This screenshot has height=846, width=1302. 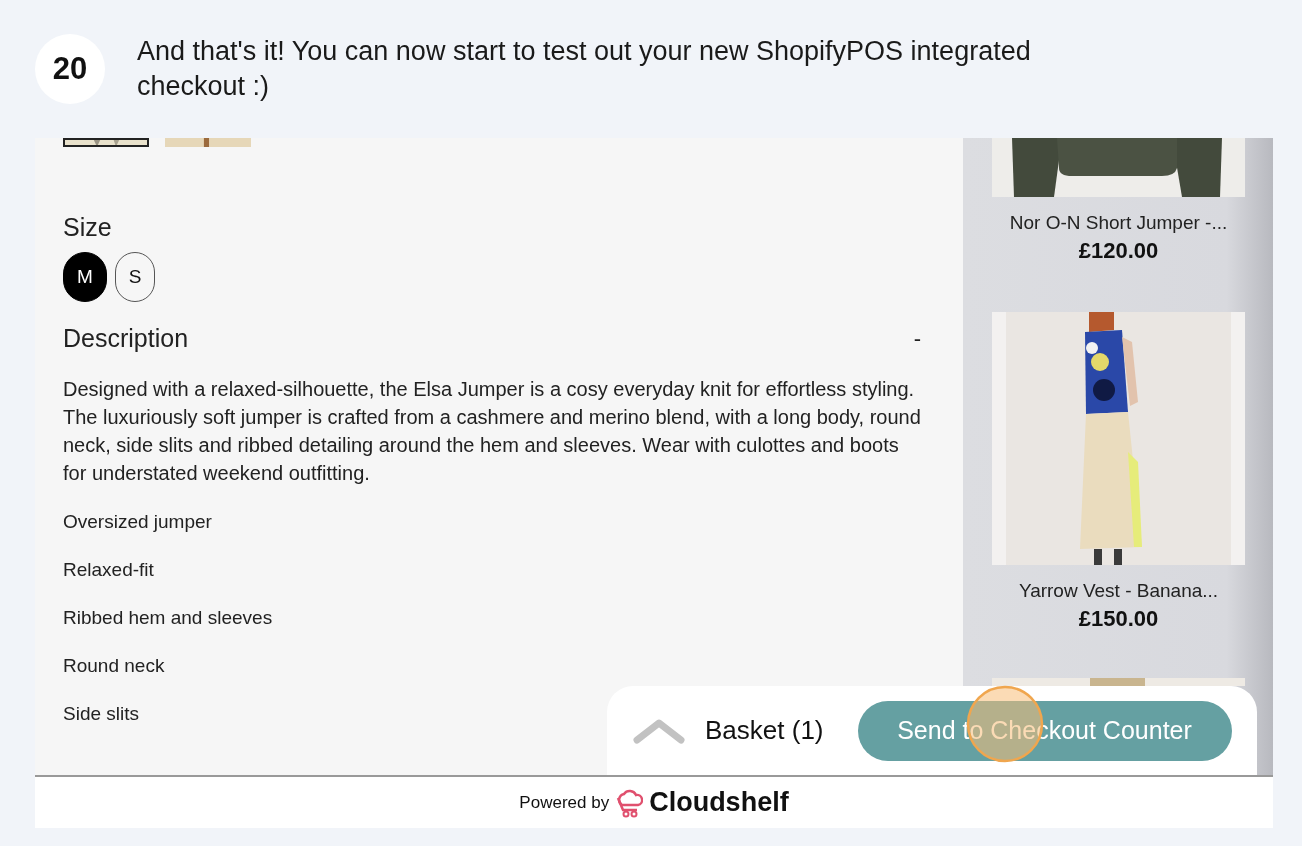 What do you see at coordinates (88, 227) in the screenshot?
I see `size-label: Size` at bounding box center [88, 227].